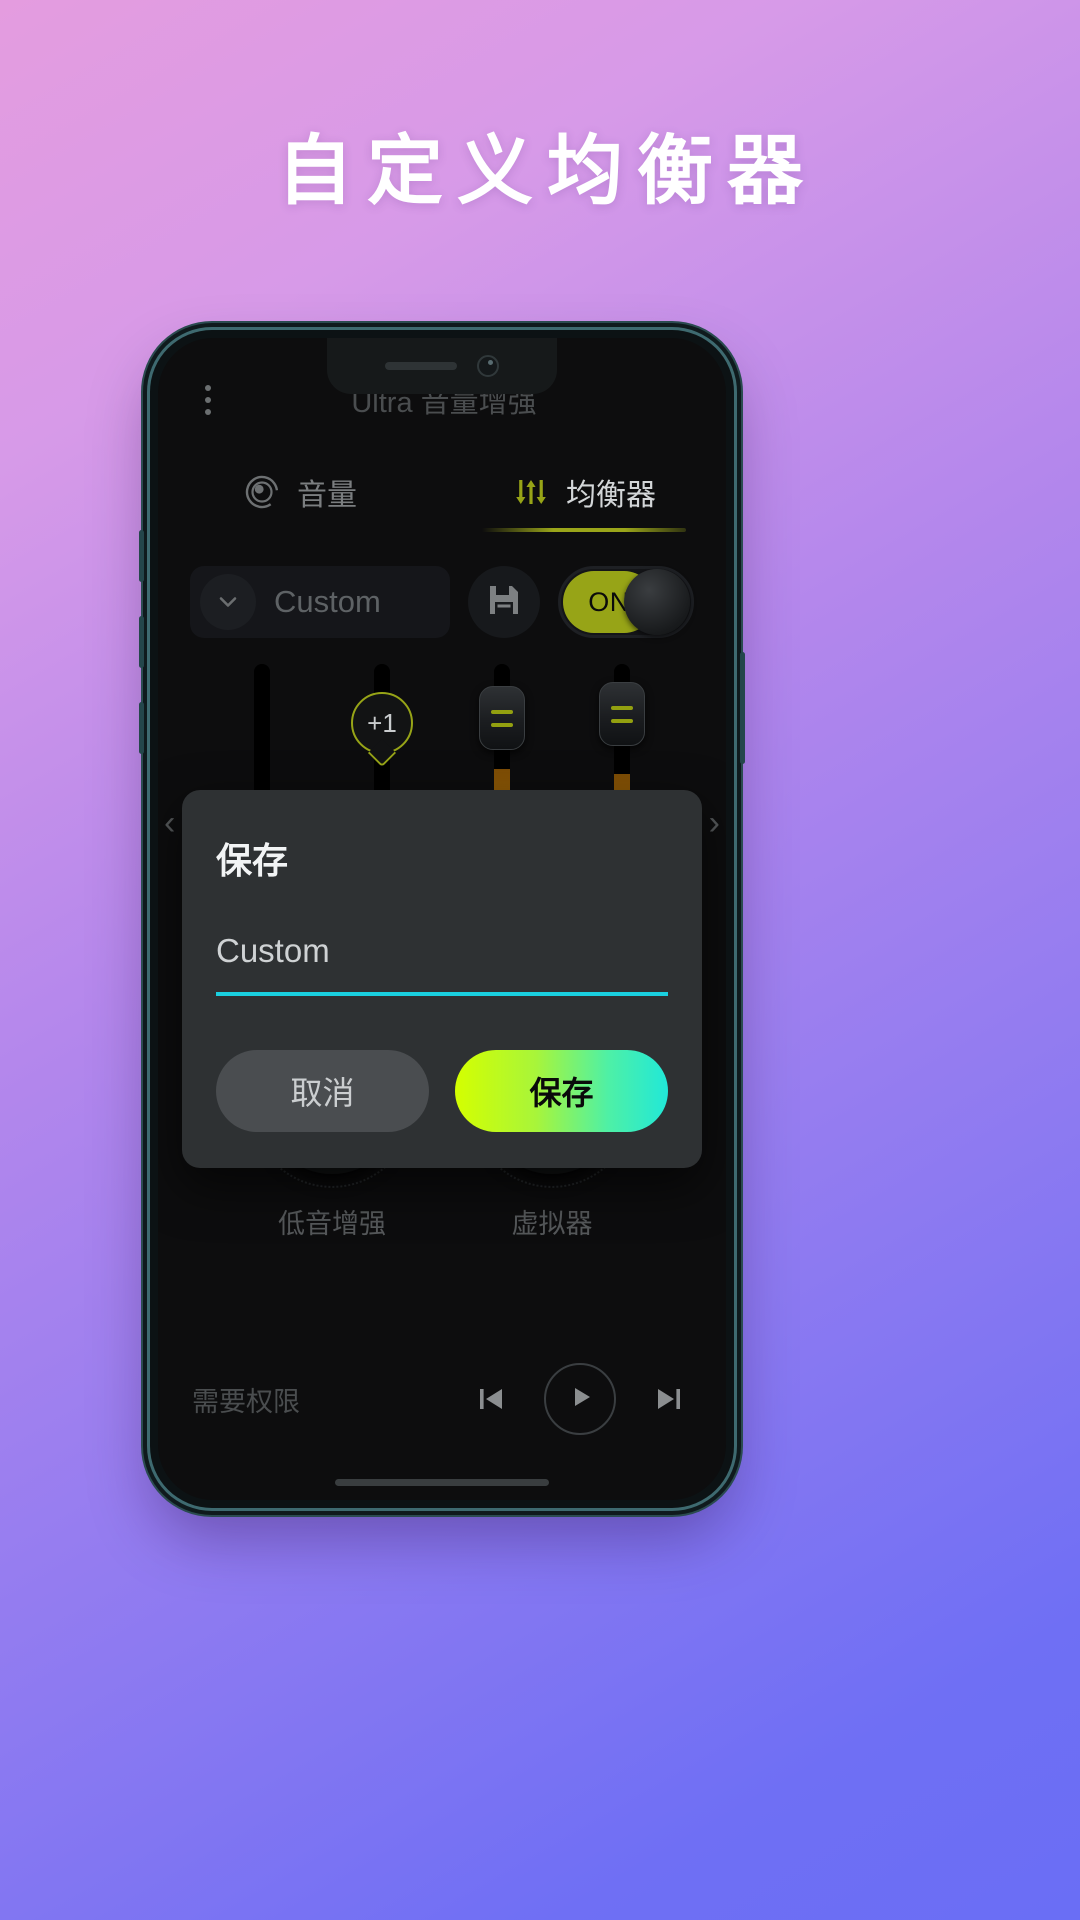 The image size is (1080, 1920). I want to click on skip-next-icon, so click(669, 1399).